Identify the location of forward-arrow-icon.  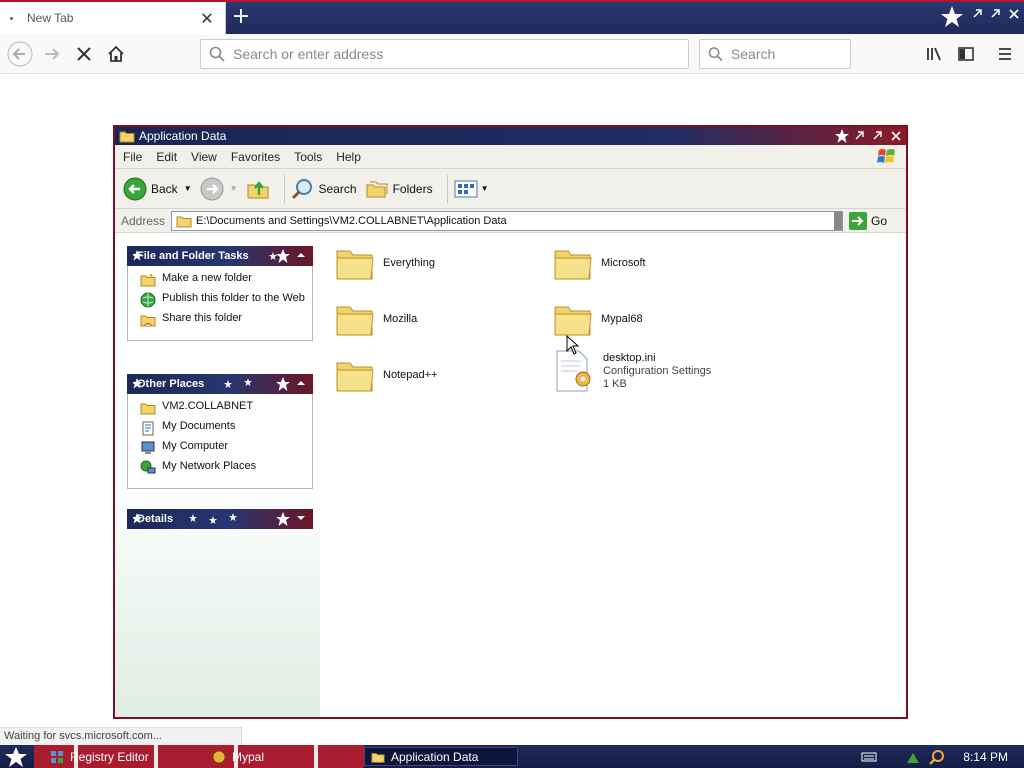
(212, 188).